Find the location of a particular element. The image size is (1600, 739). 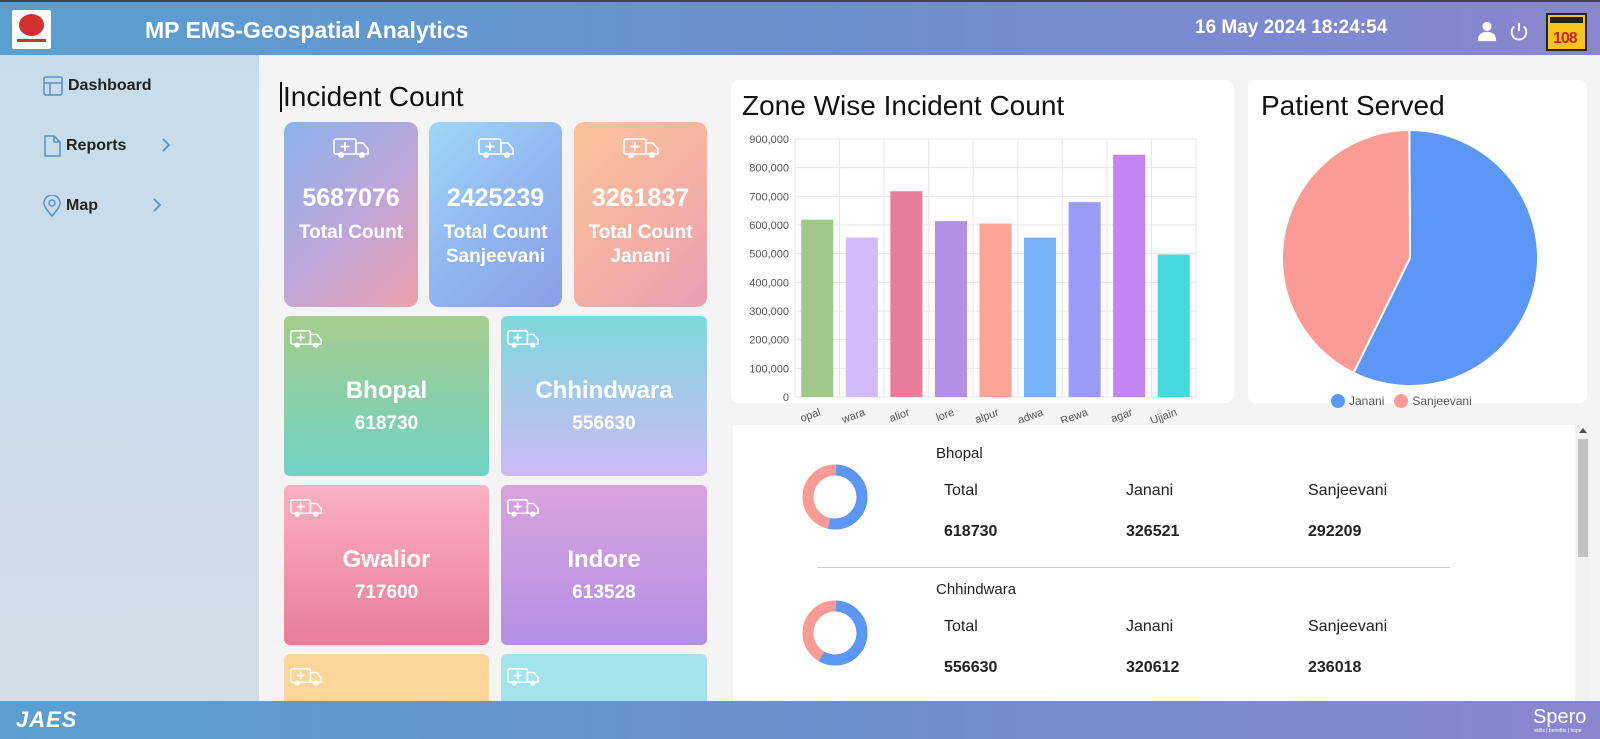

dashboard-icon is located at coordinates (53, 86).